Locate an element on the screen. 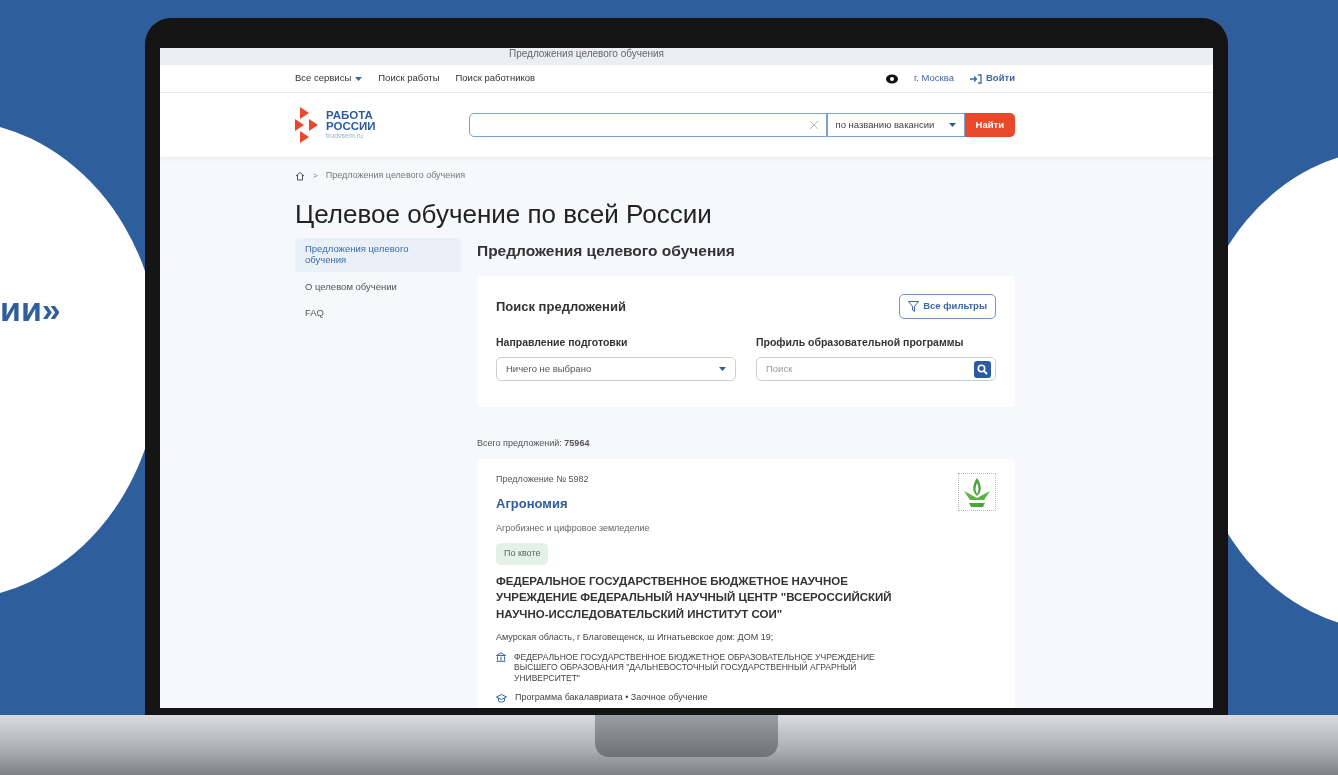  building-icon is located at coordinates (501, 657).